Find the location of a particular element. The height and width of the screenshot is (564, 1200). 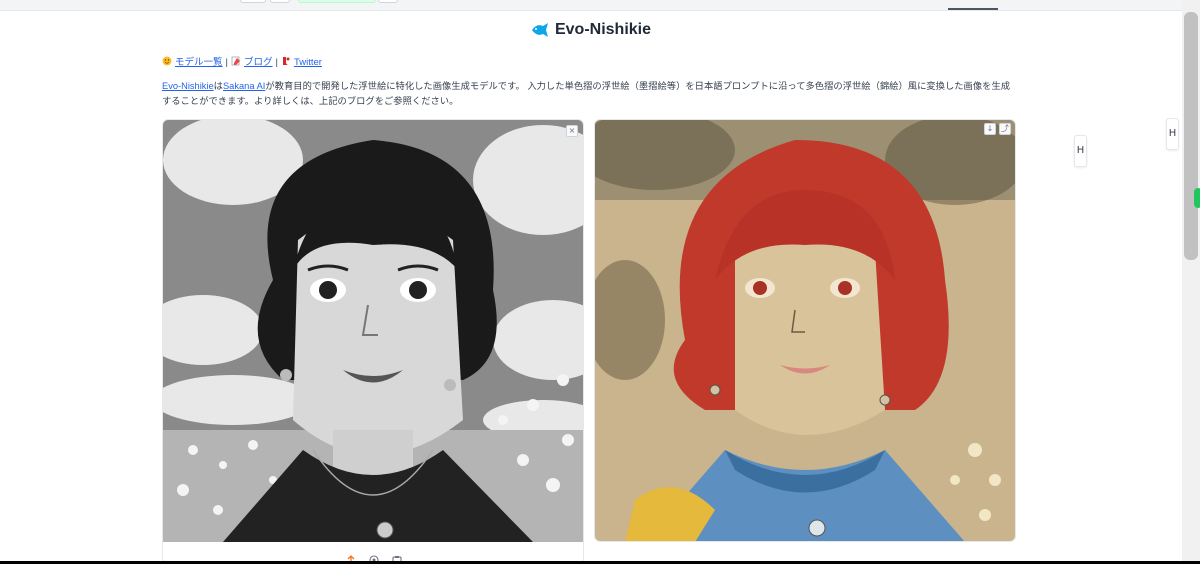

vertical-scrollbar is located at coordinates (1191, 280).